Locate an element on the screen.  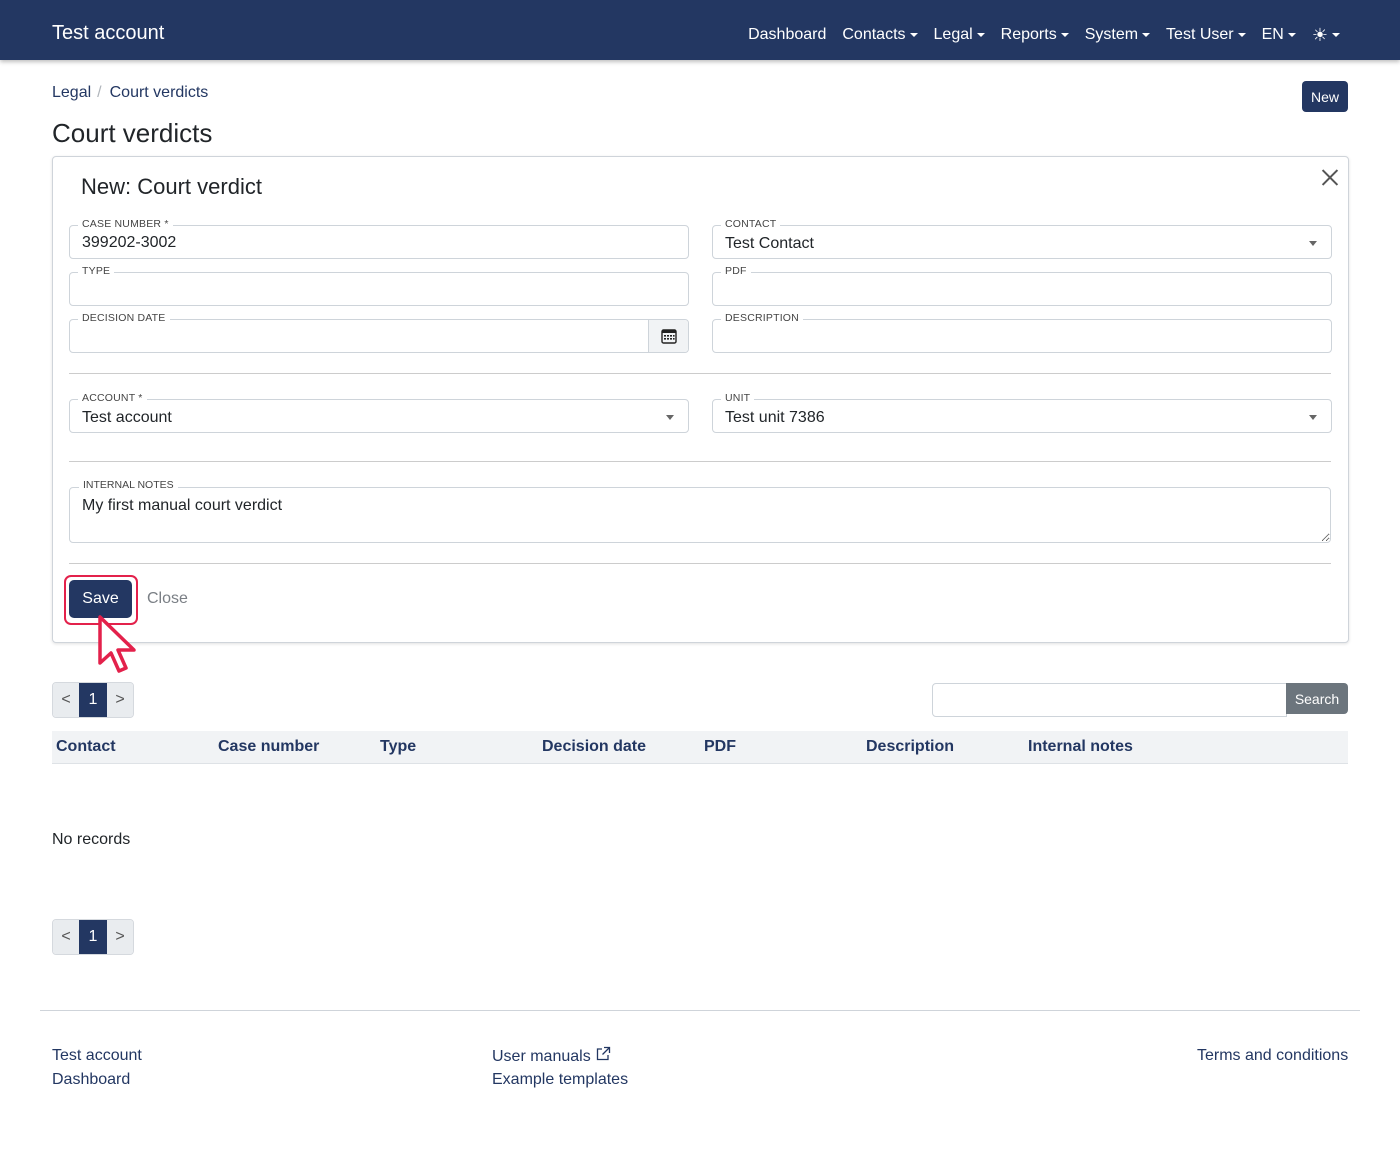
breadcrumb: Legal / Court verdicts is located at coordinates (130, 93).